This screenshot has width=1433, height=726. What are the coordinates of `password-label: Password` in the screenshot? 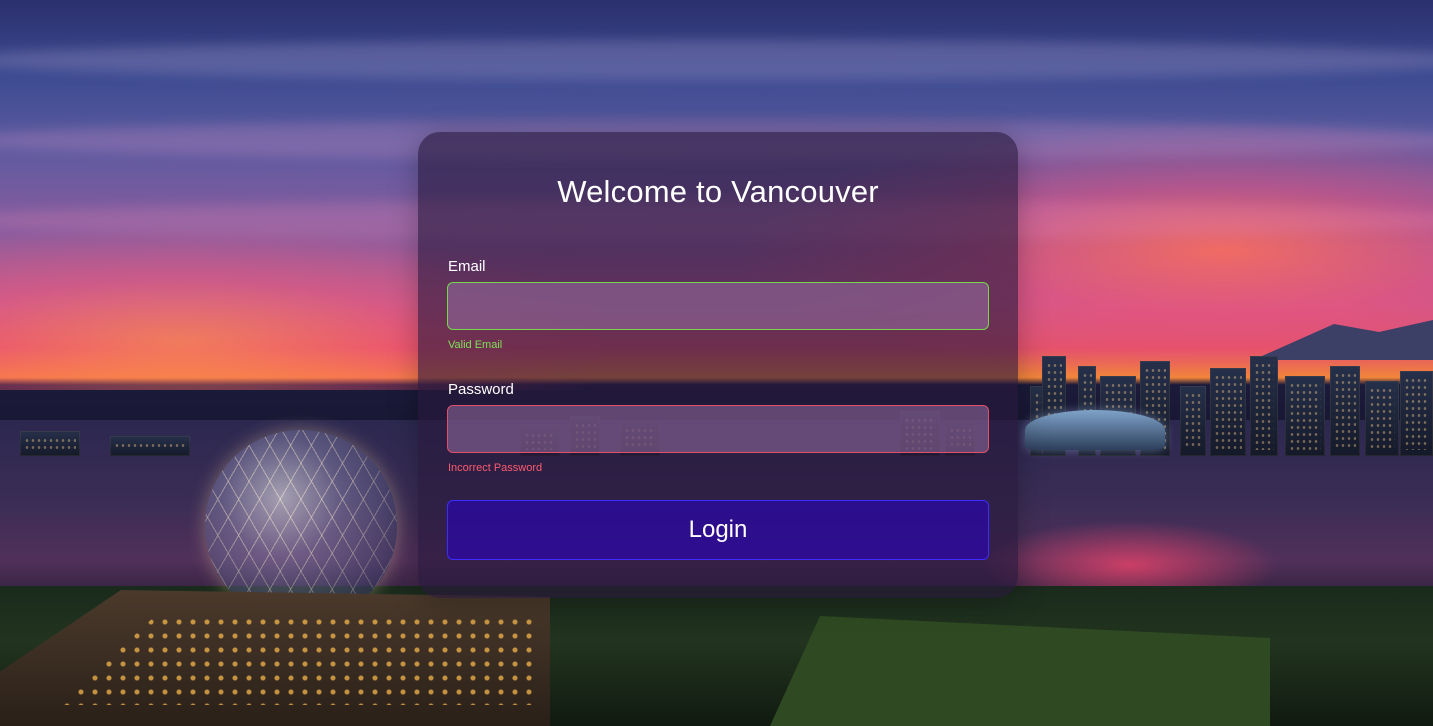 It's located at (481, 389).